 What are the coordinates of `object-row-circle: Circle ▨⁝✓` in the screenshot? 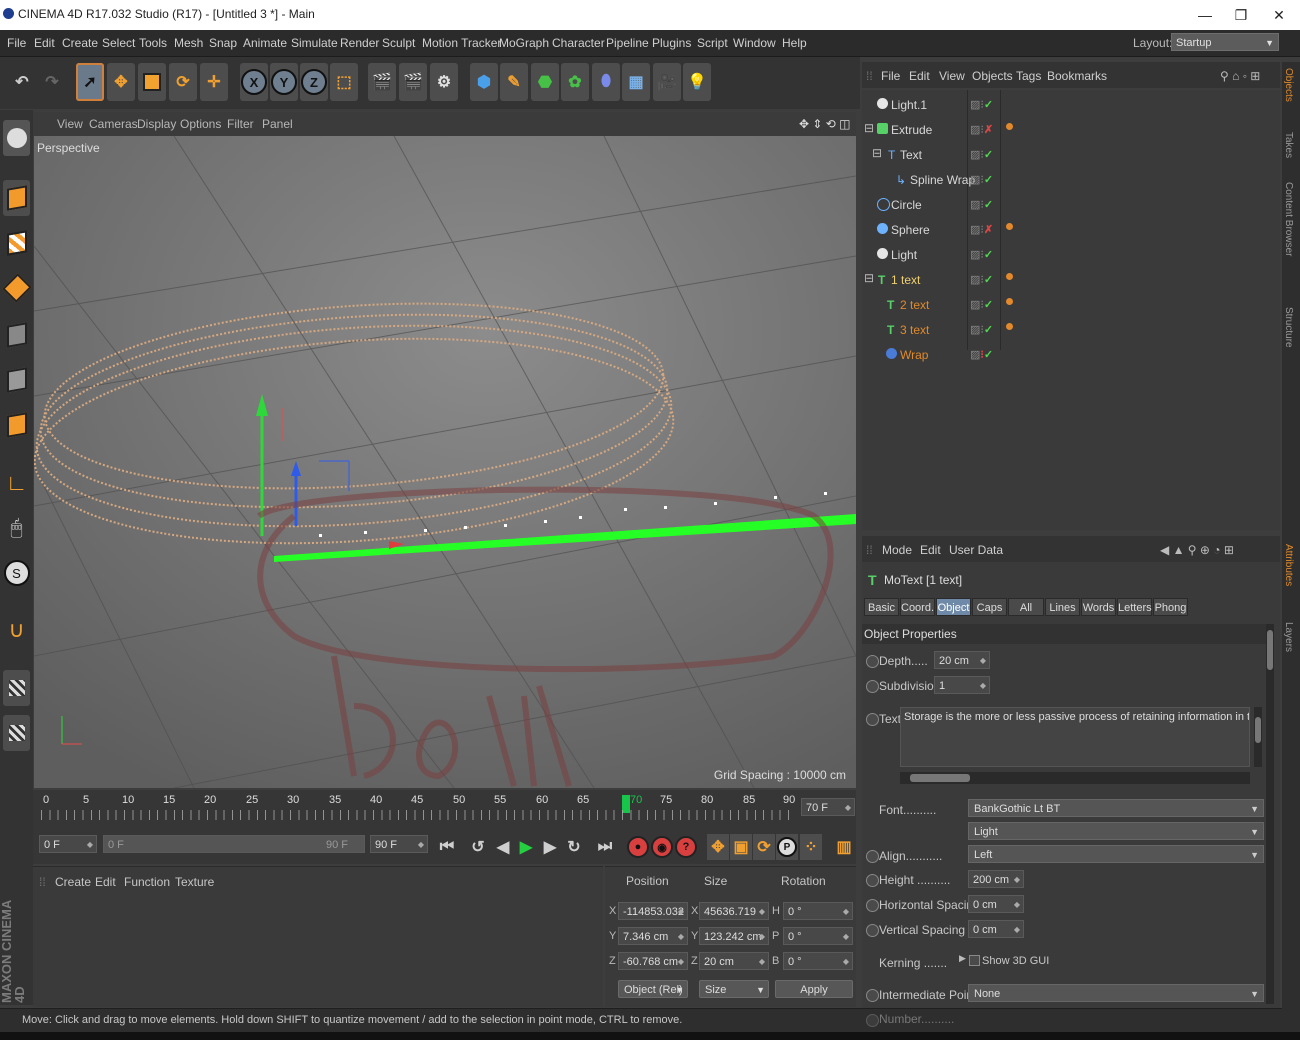 It's located at (1071, 205).